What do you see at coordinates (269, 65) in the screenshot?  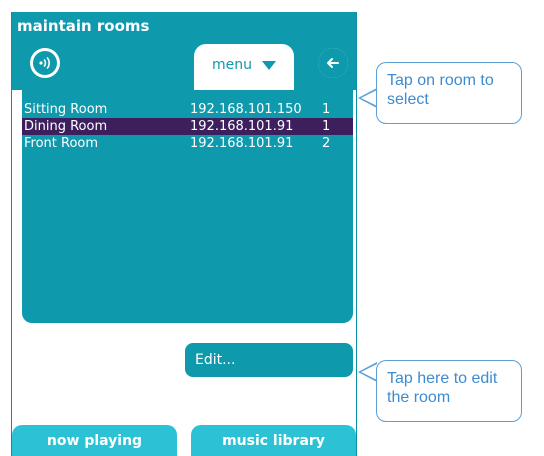 I see `chevron-down-icon` at bounding box center [269, 65].